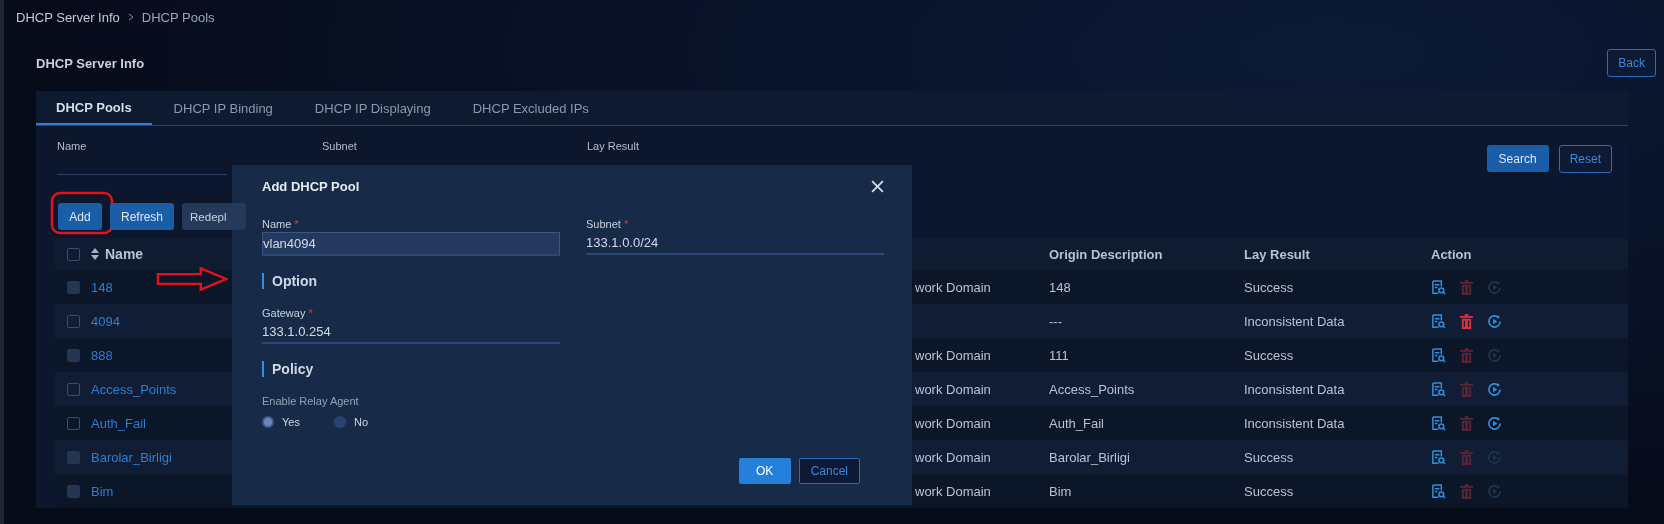 The image size is (1664, 524). Describe the element at coordinates (178, 17) in the screenshot. I see `breadcrumb-item: DHCP Pools` at that location.